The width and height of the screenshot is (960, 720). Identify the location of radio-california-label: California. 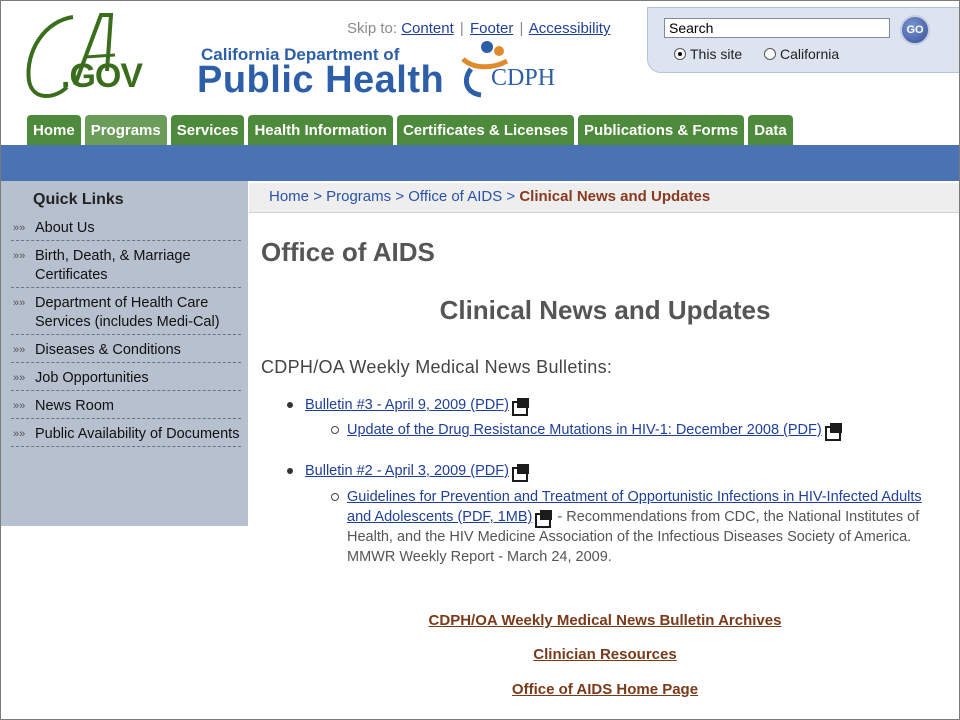
(810, 54).